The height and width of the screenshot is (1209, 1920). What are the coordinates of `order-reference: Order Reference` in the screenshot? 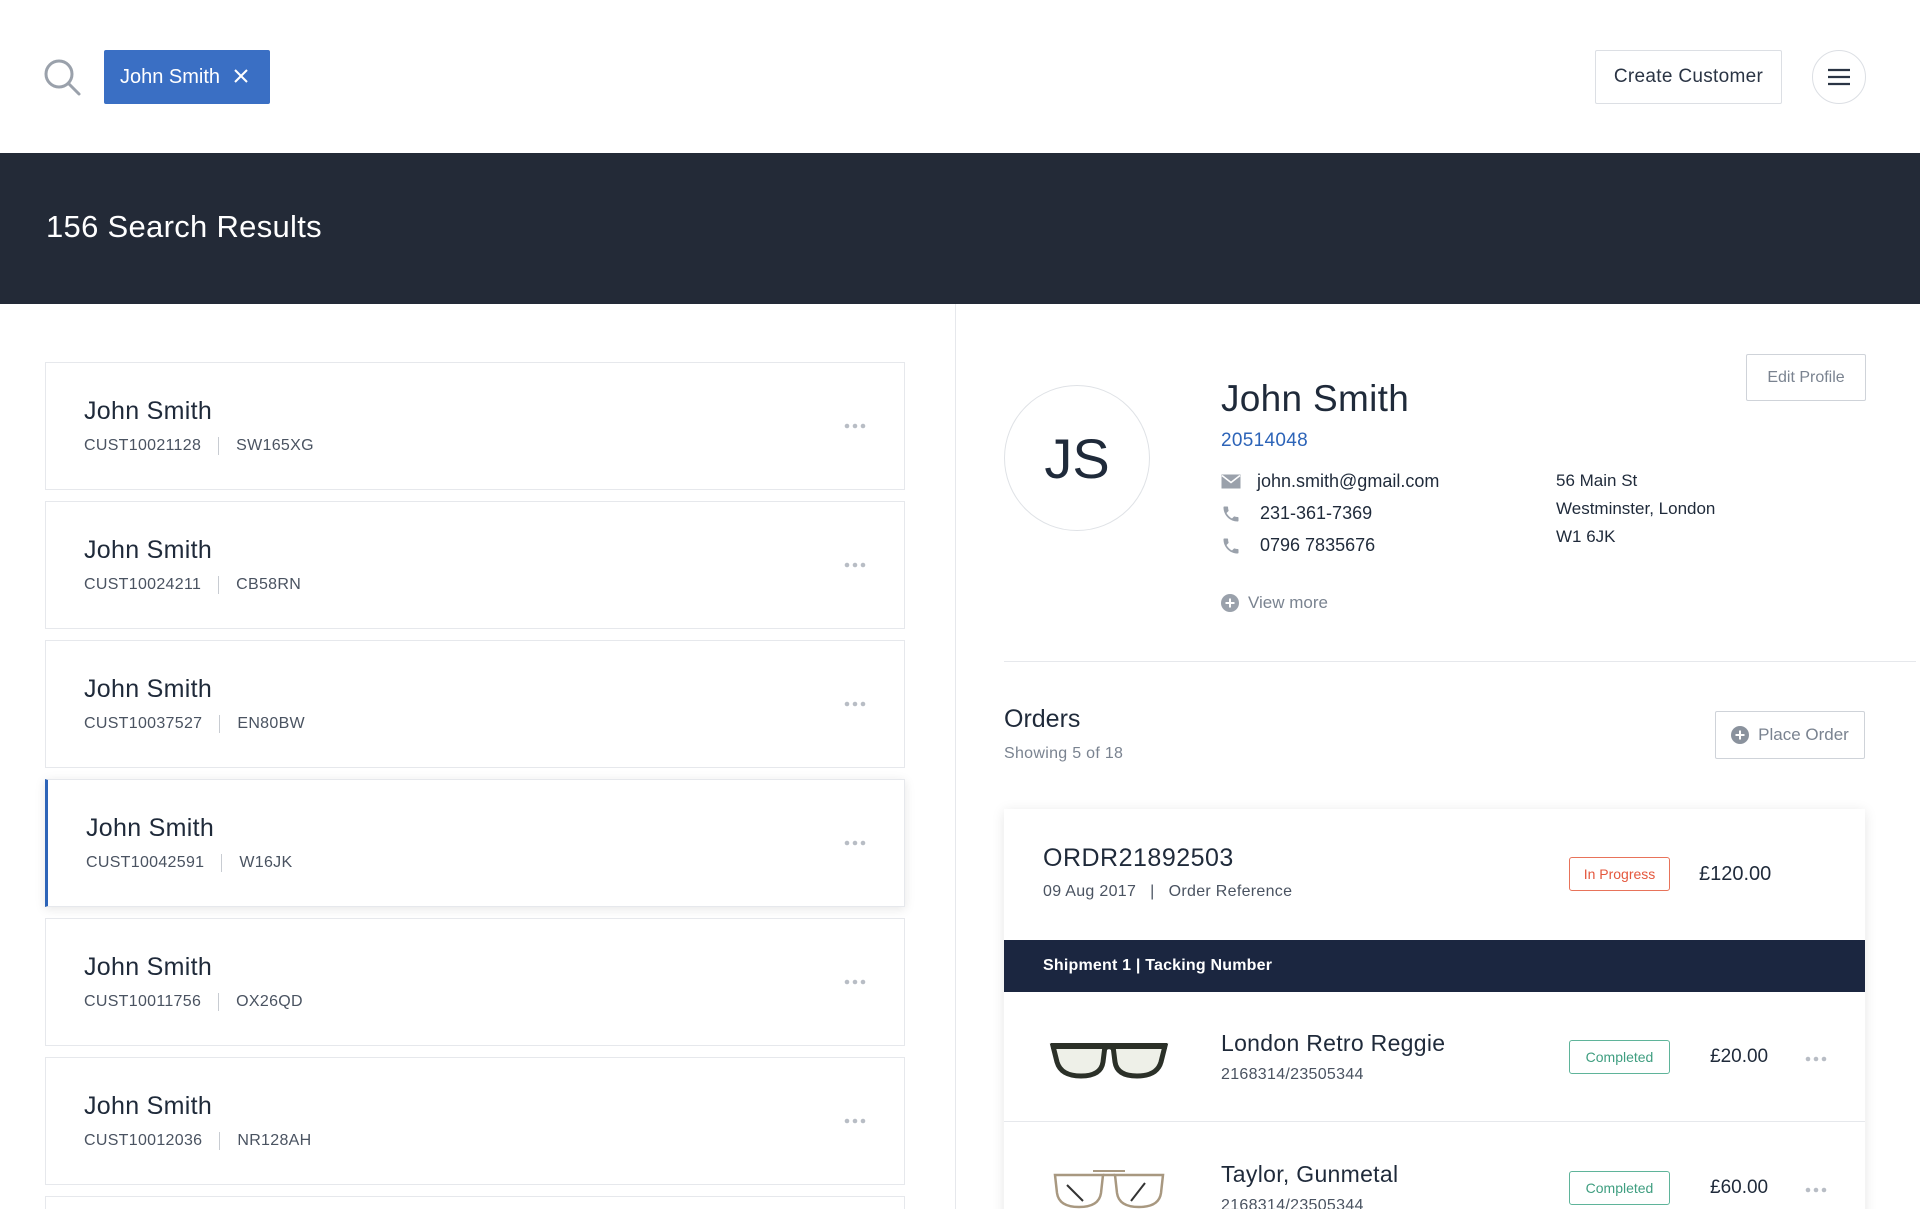 It's located at (1230, 891).